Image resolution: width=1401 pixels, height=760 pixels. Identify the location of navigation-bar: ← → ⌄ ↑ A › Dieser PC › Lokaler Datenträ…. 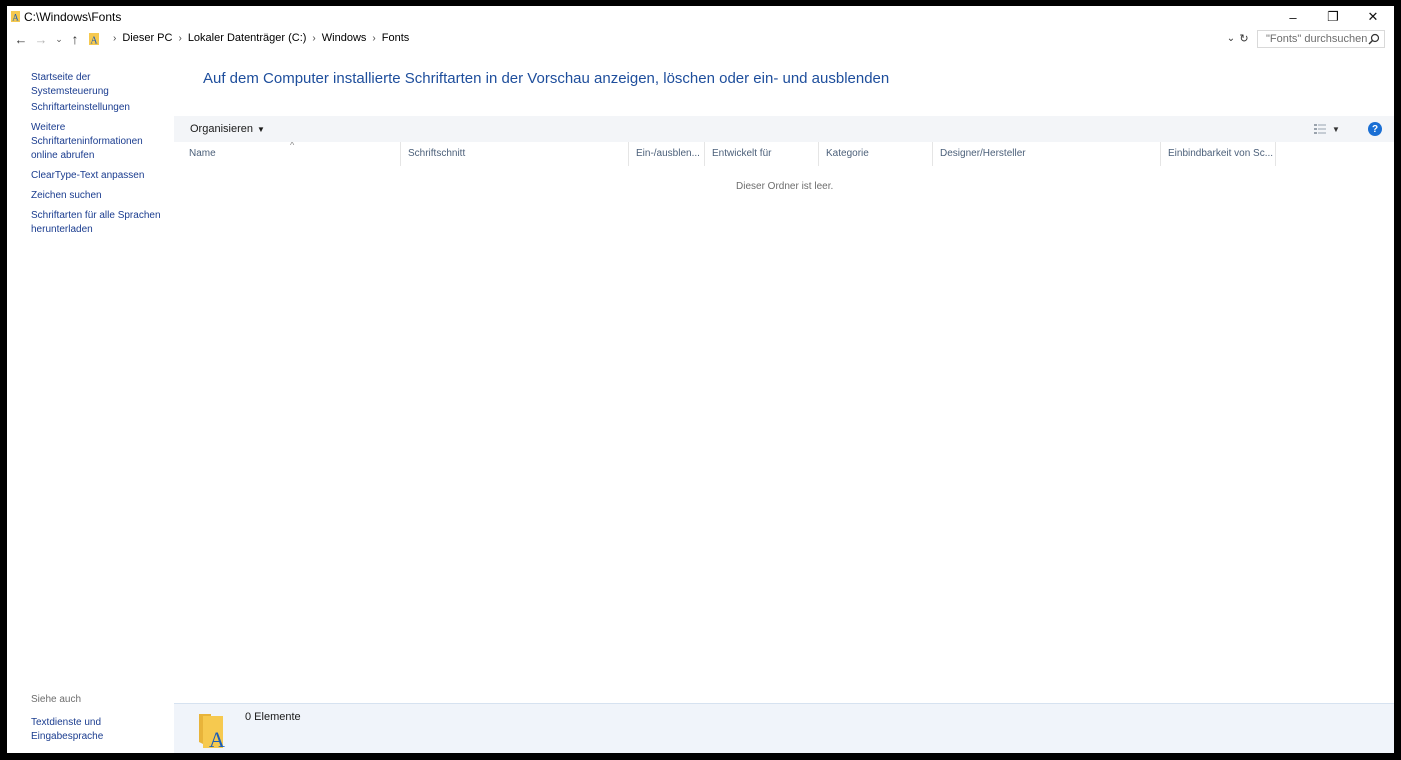
(700, 39).